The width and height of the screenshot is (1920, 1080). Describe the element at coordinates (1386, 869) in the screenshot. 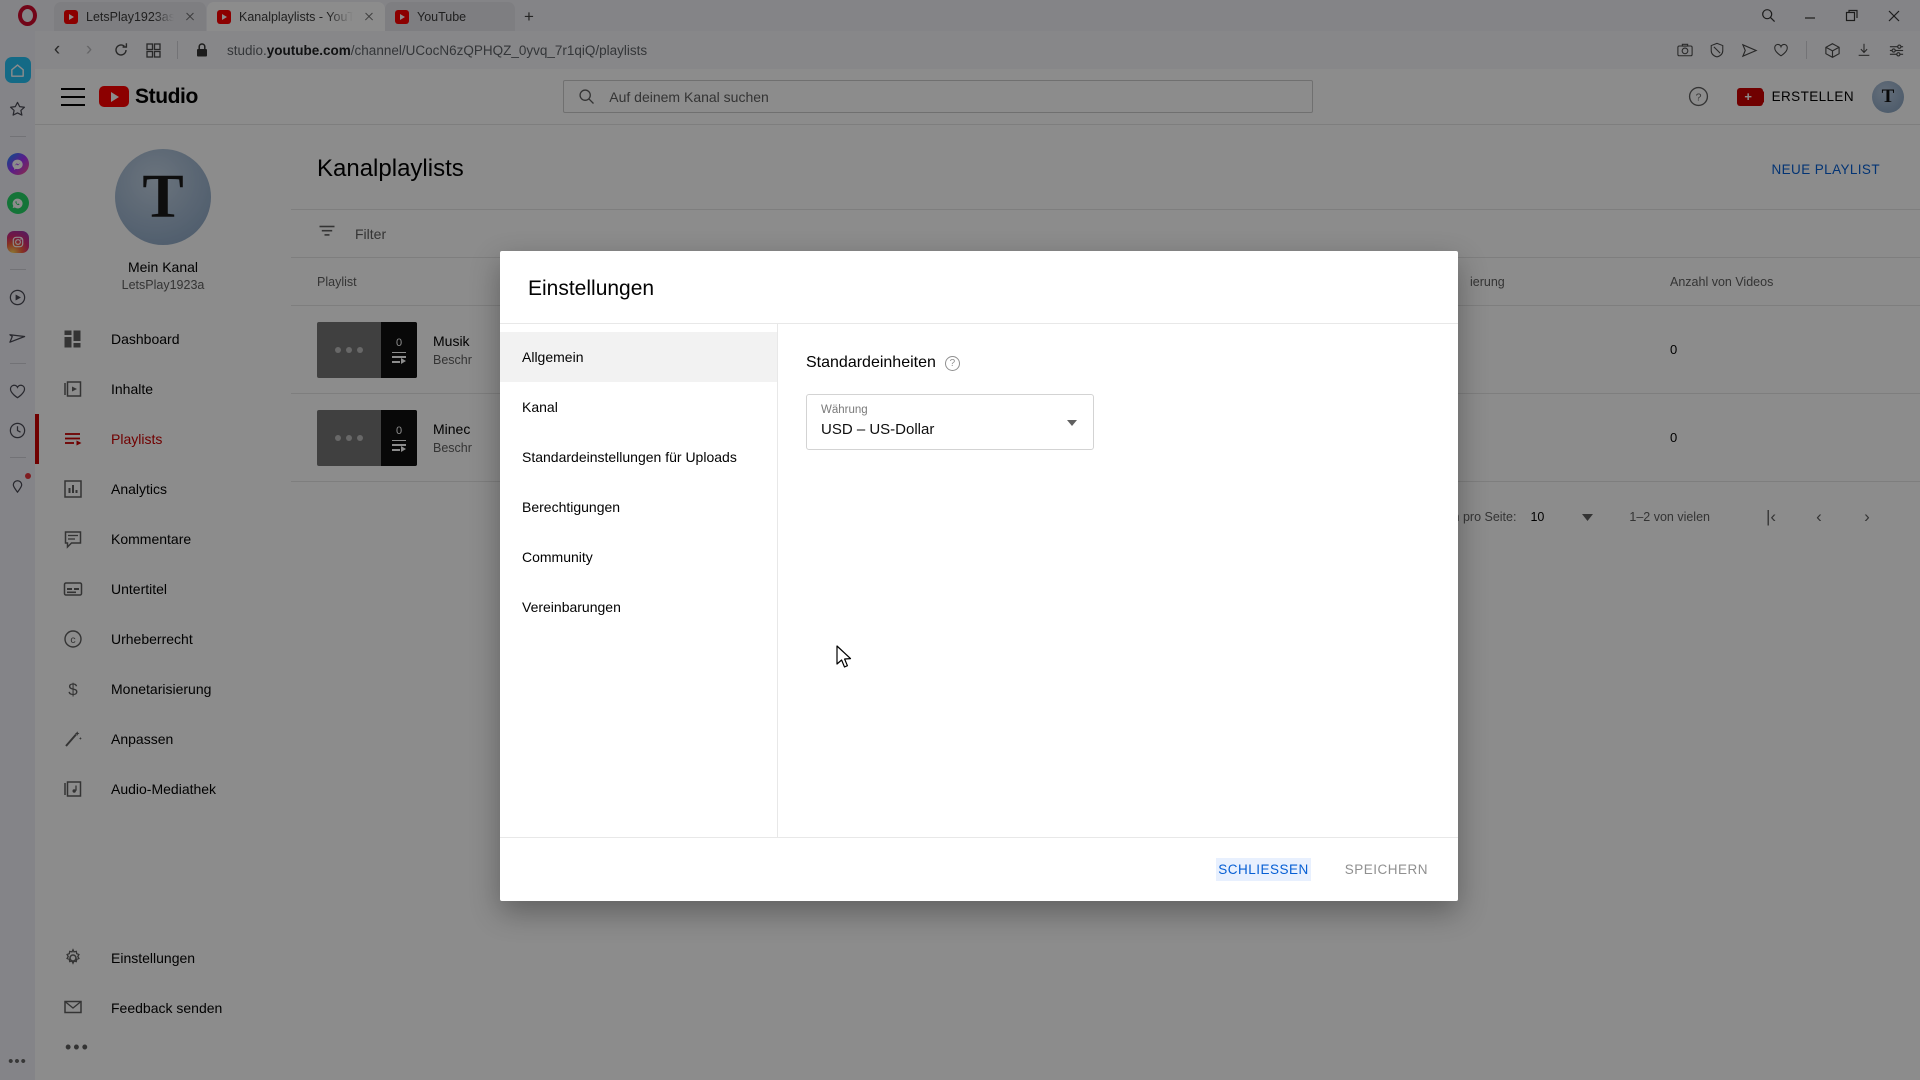

I see `save-button: SPEICHERN` at that location.